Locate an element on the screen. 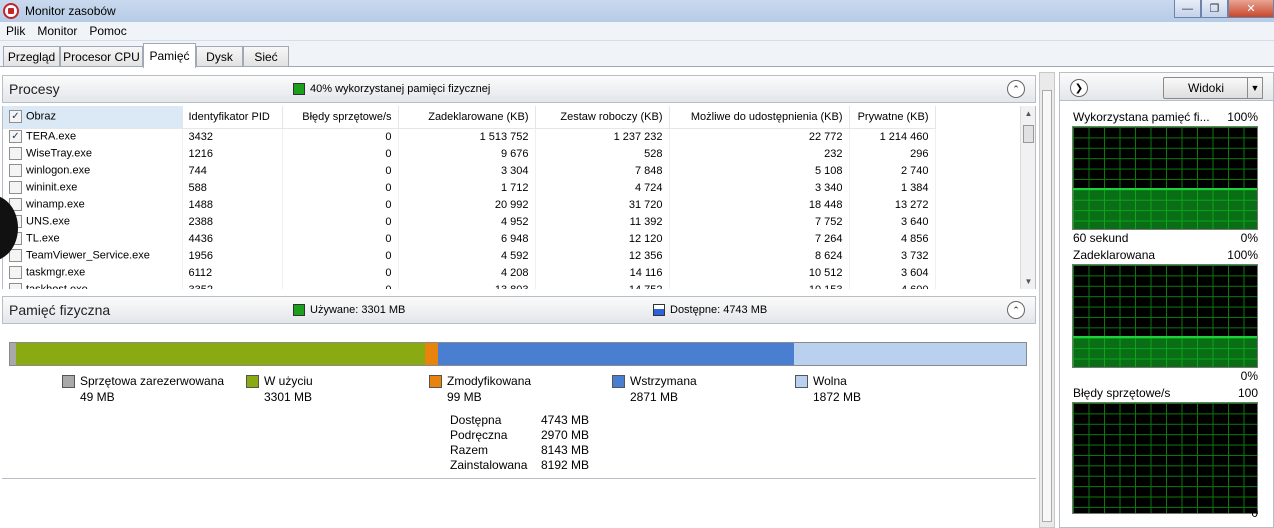 The image size is (1274, 528). side-scrollbar-thumb is located at coordinates (1047, 306).